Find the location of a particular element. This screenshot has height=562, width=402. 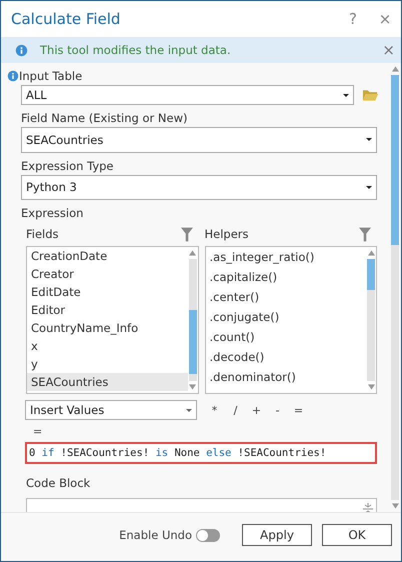

list-label: Fields is located at coordinates (42, 234).